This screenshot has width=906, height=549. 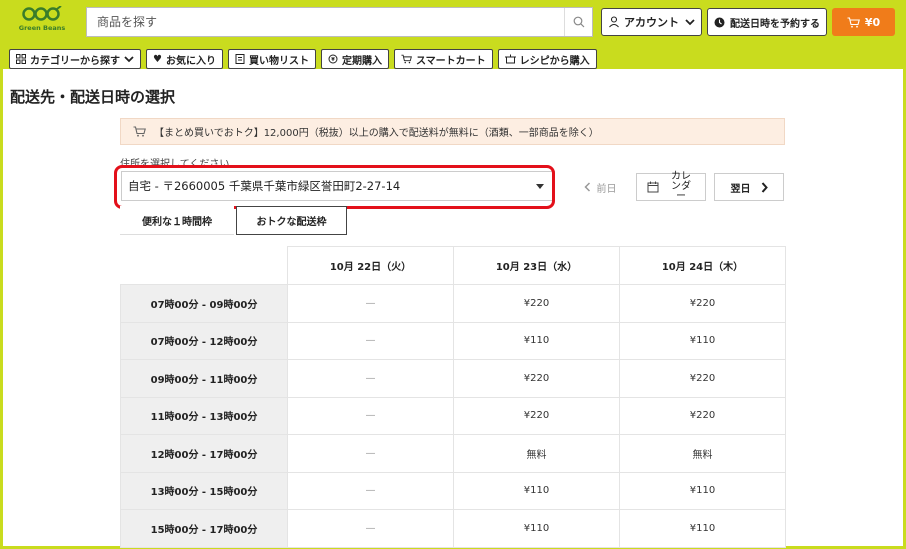 I want to click on dropdown-caret-icon, so click(x=540, y=186).